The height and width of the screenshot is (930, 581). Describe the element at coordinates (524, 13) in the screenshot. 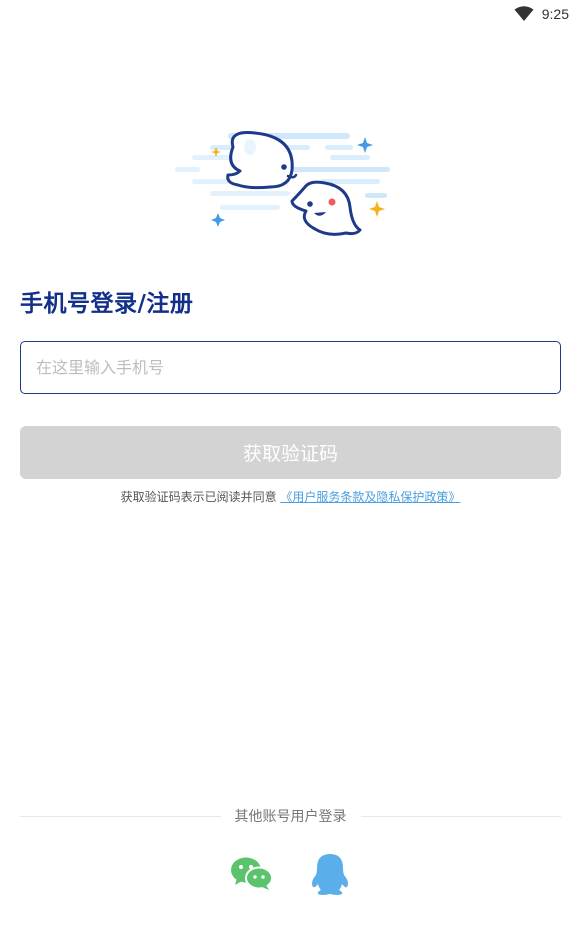

I see `wifi-icon` at that location.